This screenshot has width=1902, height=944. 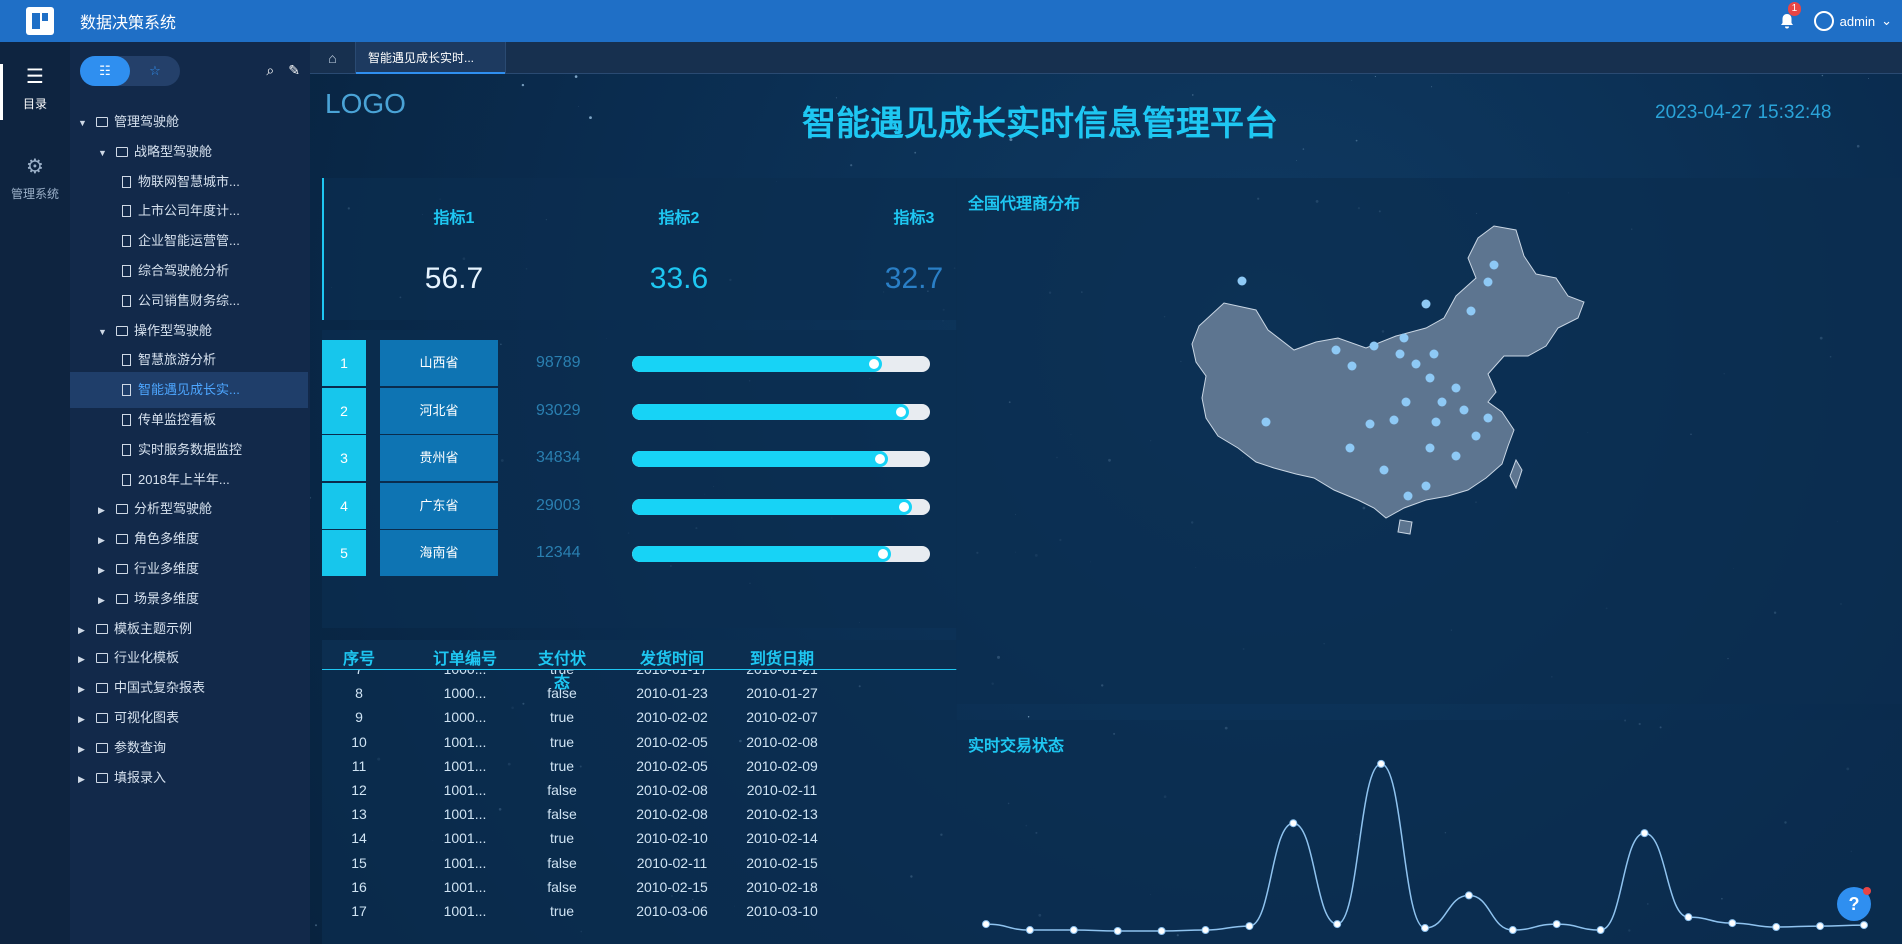 I want to click on table-cell: 2010-02-18, so click(x=782, y=886).